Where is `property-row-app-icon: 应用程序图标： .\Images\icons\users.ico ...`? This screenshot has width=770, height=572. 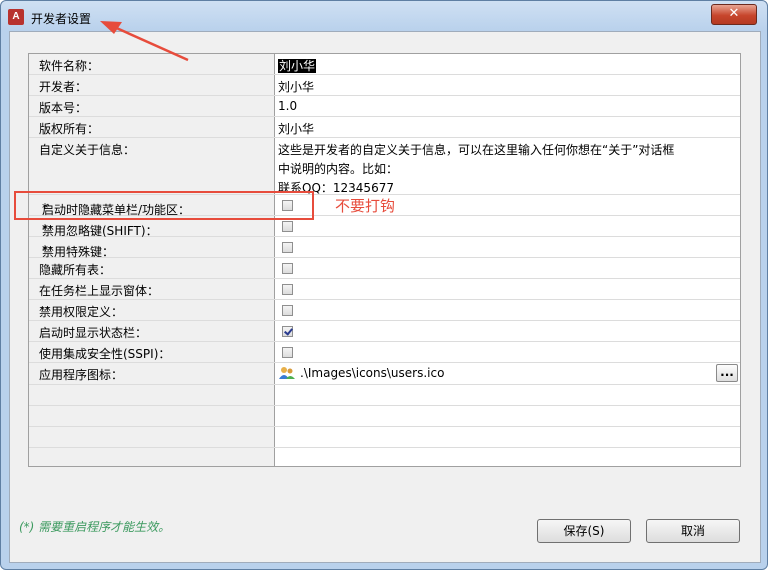 property-row-app-icon: 应用程序图标： .\Images\icons\users.ico ... is located at coordinates (384, 374).